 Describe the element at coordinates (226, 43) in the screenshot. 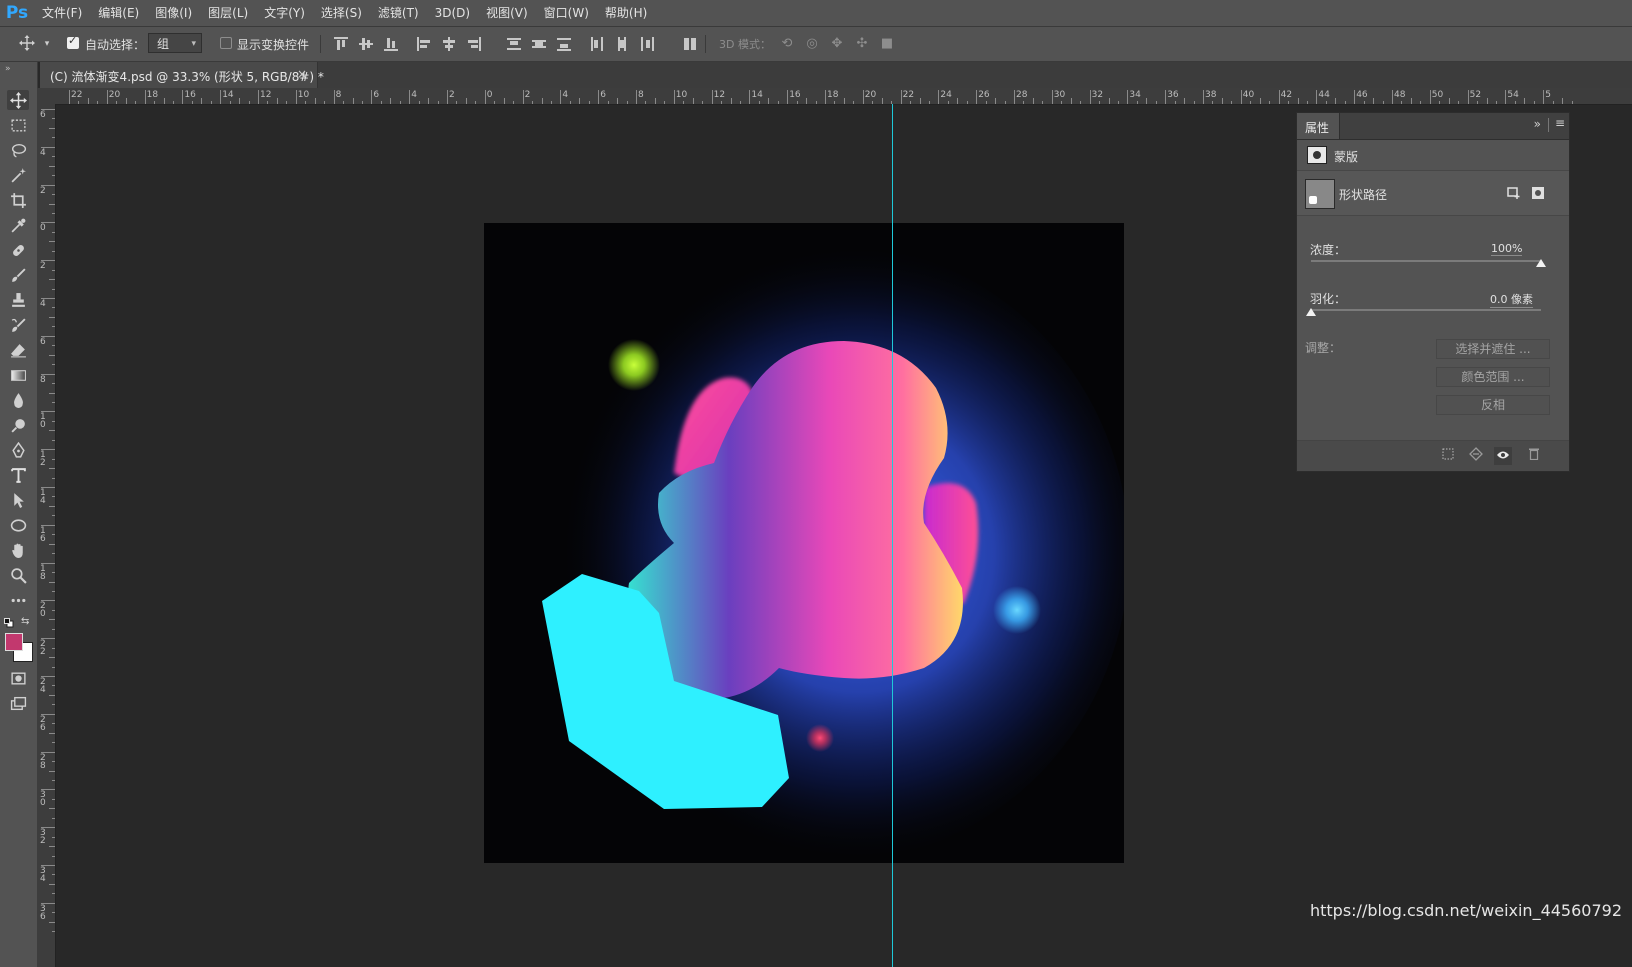

I see `show-transform-checkbox` at that location.